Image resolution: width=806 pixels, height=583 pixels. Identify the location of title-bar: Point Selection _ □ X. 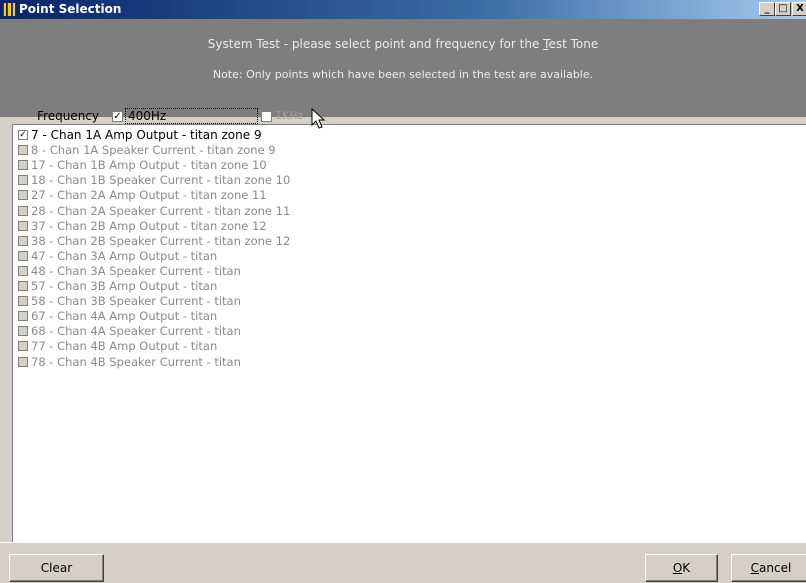
(403, 9).